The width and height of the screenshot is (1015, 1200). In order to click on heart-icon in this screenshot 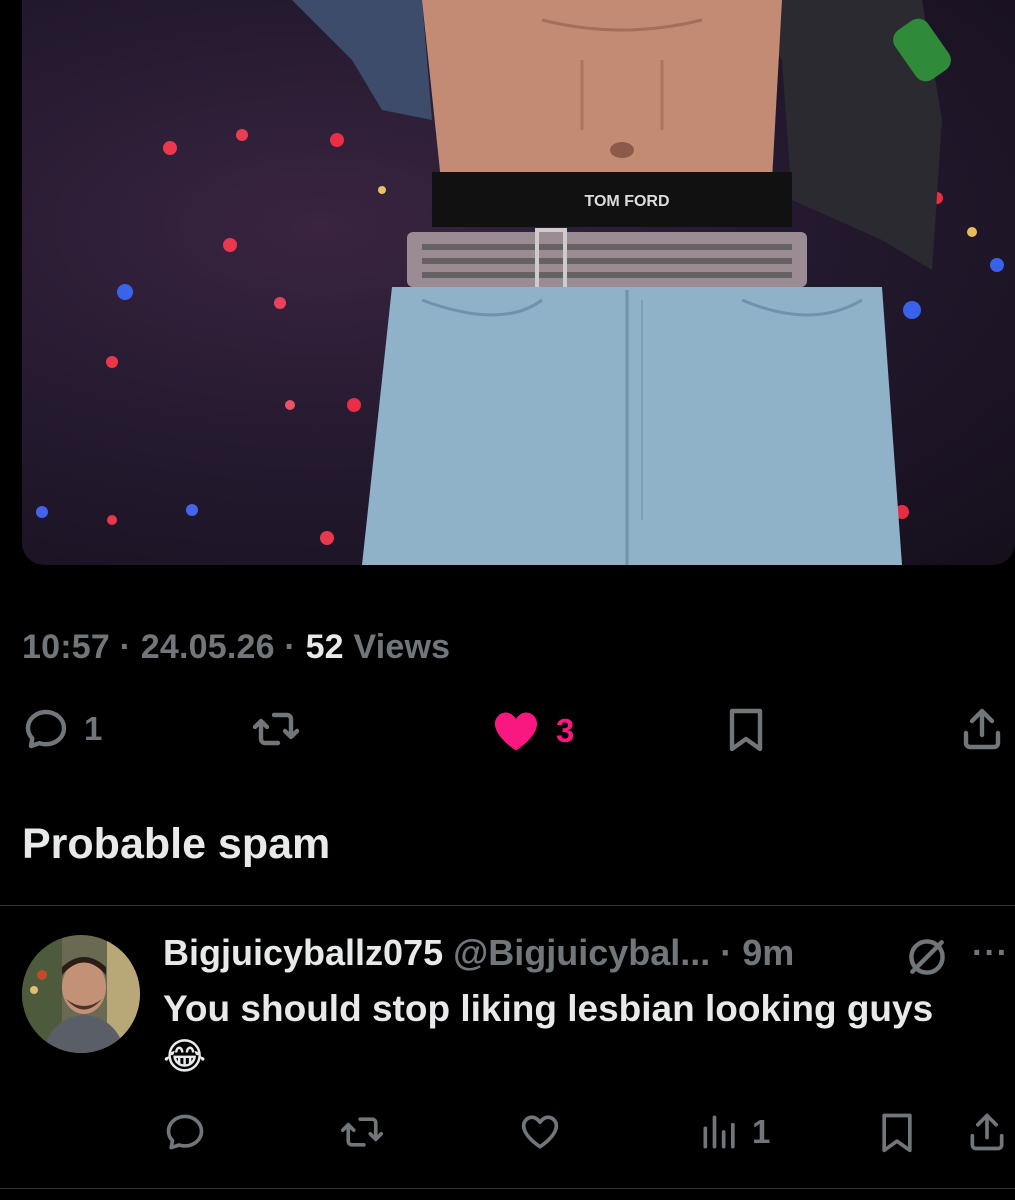, I will do `click(540, 1132)`.